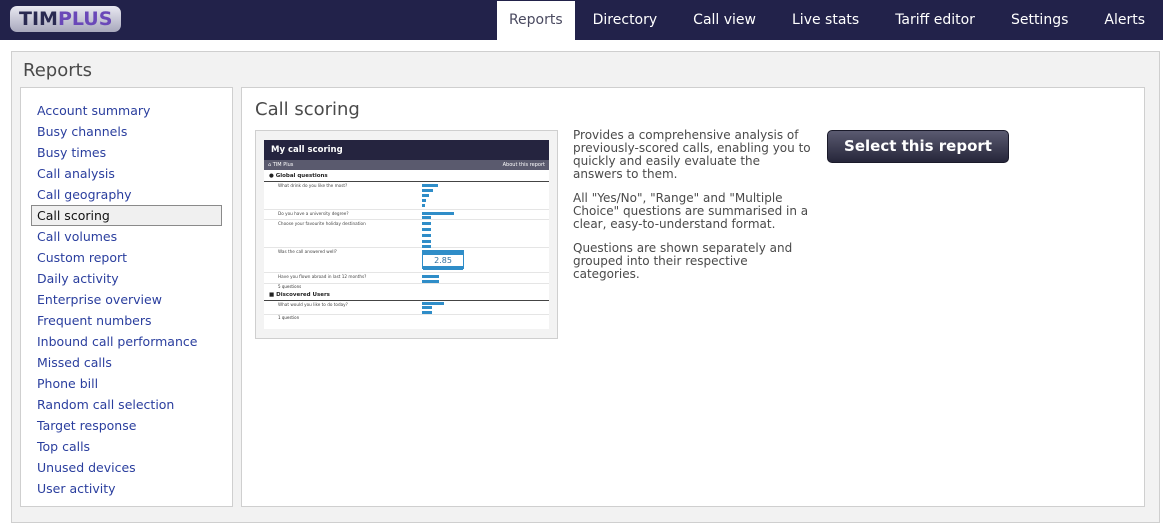  Describe the element at coordinates (126, 236) in the screenshot. I see `sidebar-item-call-volumes: Call volumes` at that location.